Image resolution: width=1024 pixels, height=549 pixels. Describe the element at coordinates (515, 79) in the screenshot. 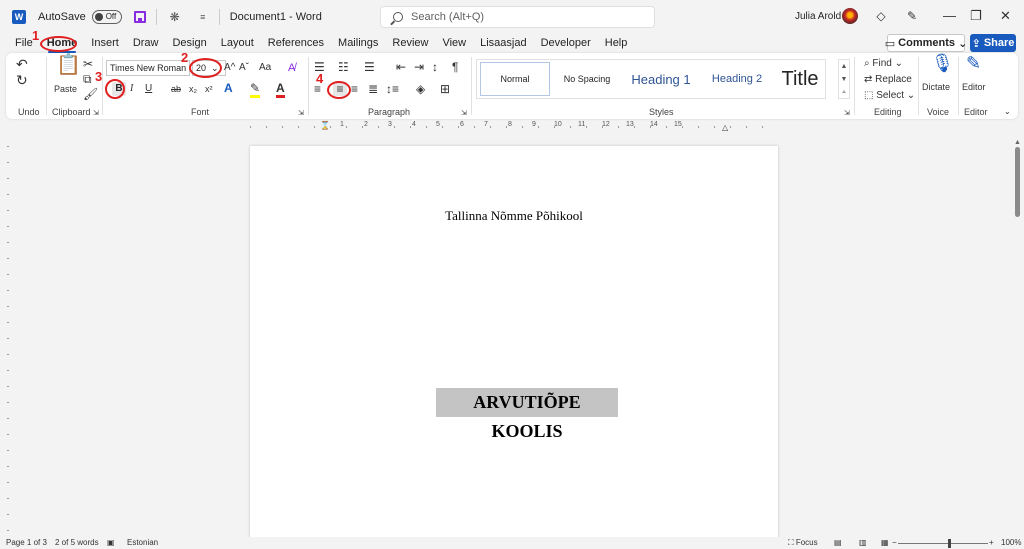

I see `style-normal: Normal` at that location.